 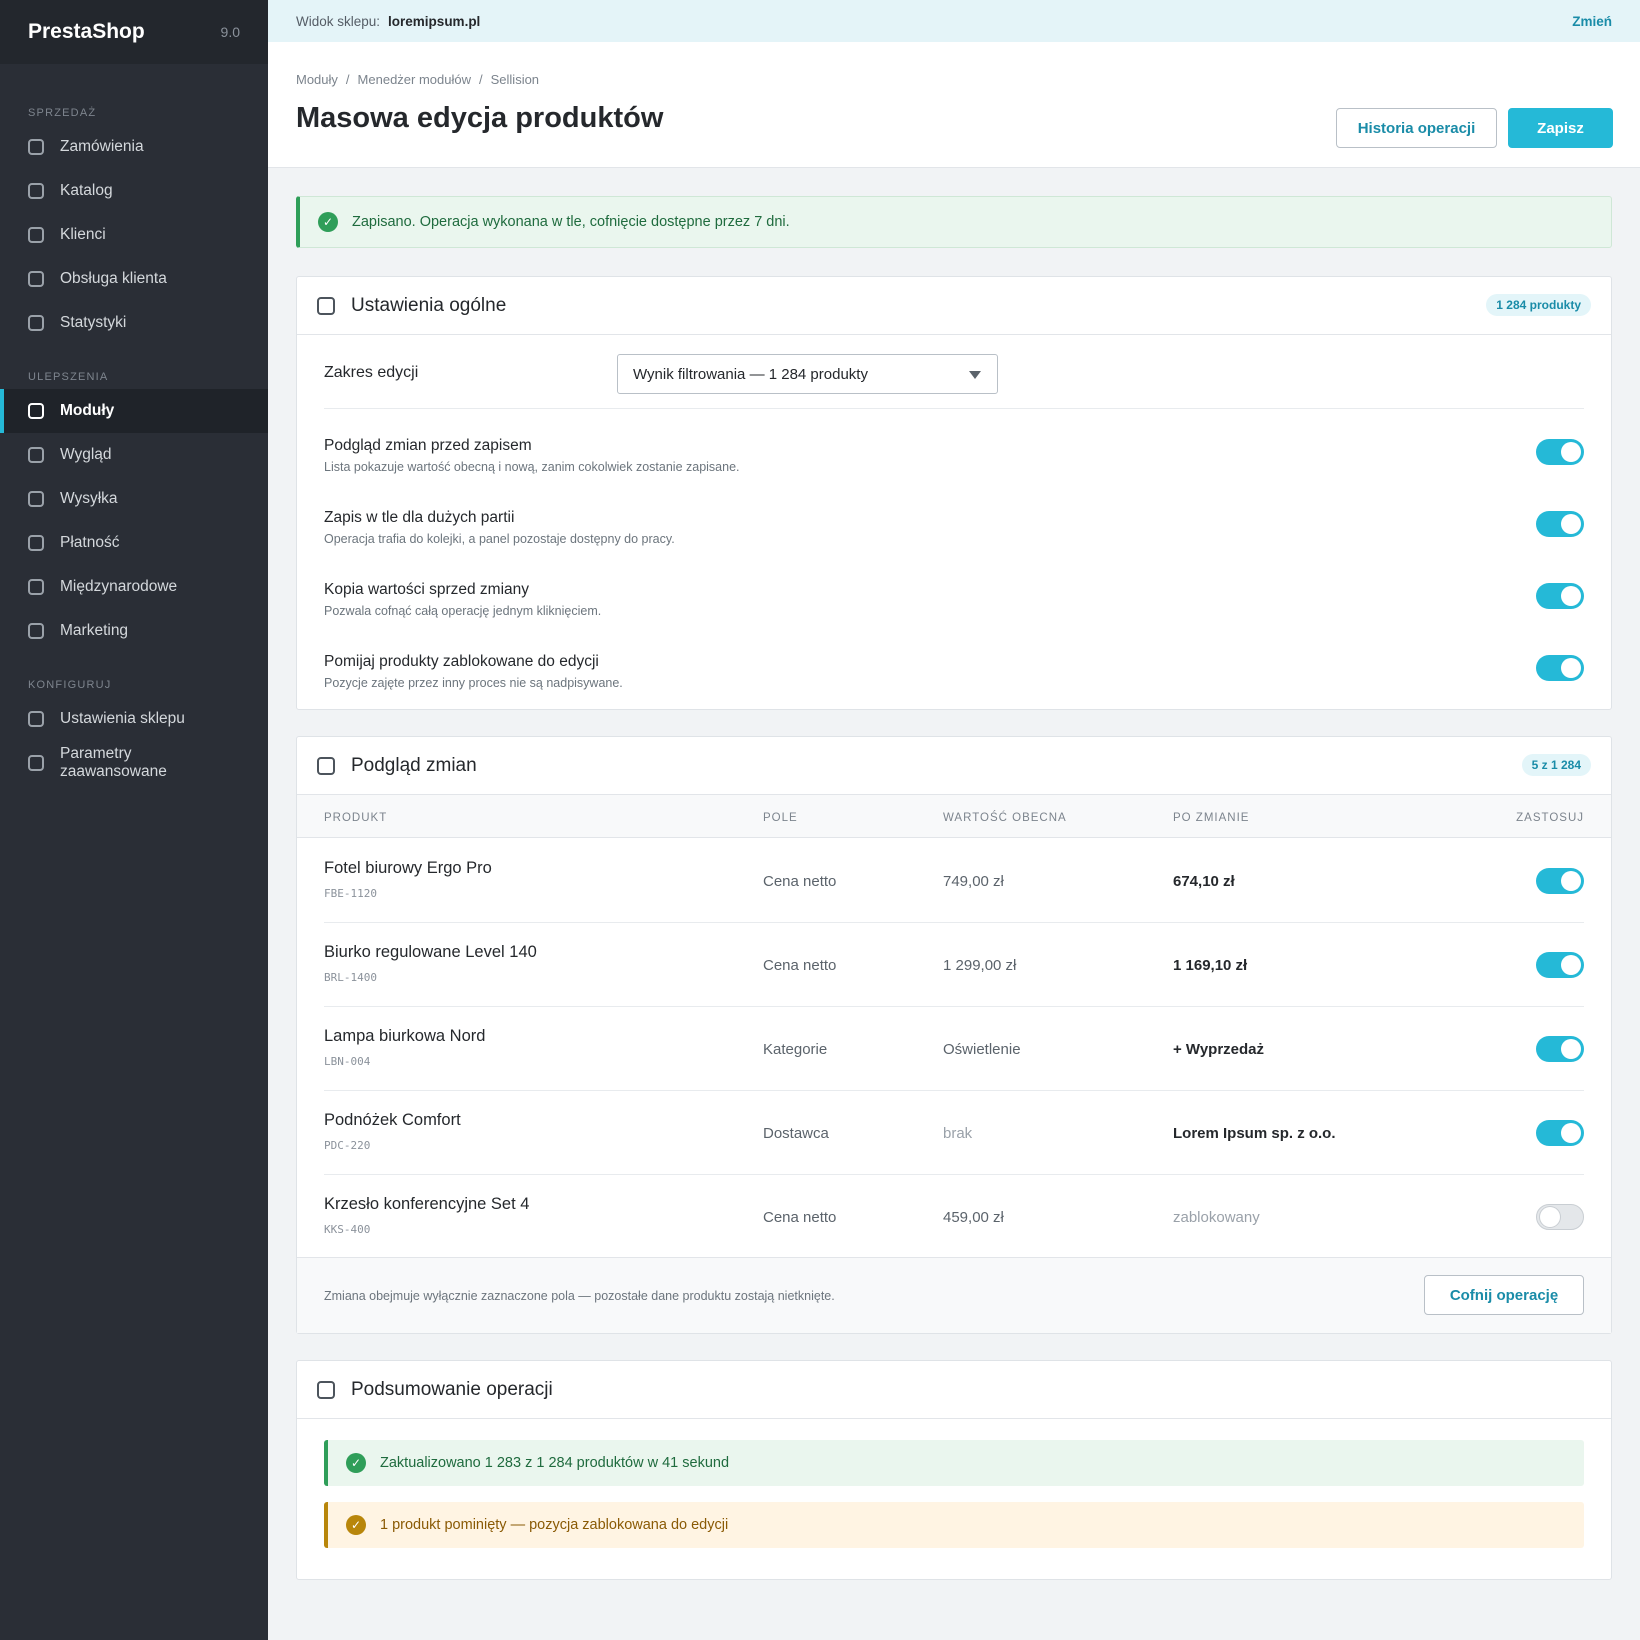 I want to click on change-shop-link: Zmień, so click(x=1592, y=21).